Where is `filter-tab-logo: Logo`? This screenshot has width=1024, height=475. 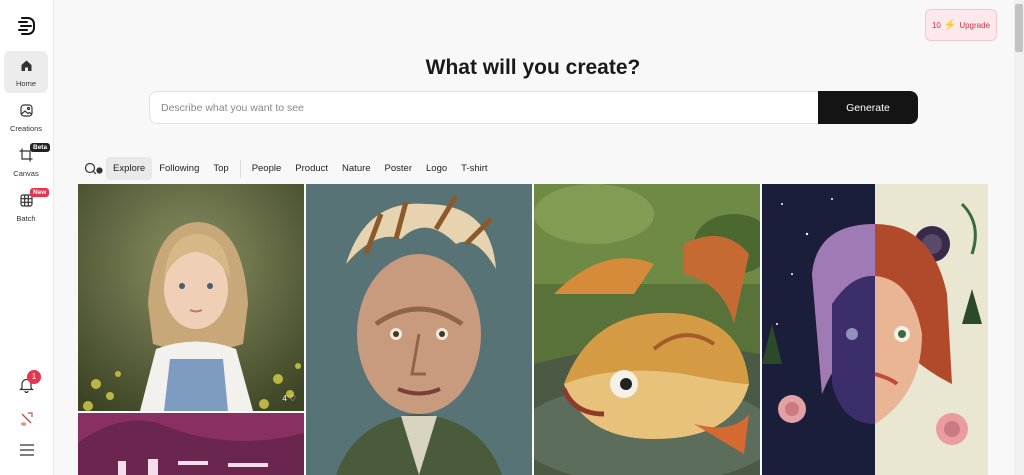 filter-tab-logo: Logo is located at coordinates (436, 168).